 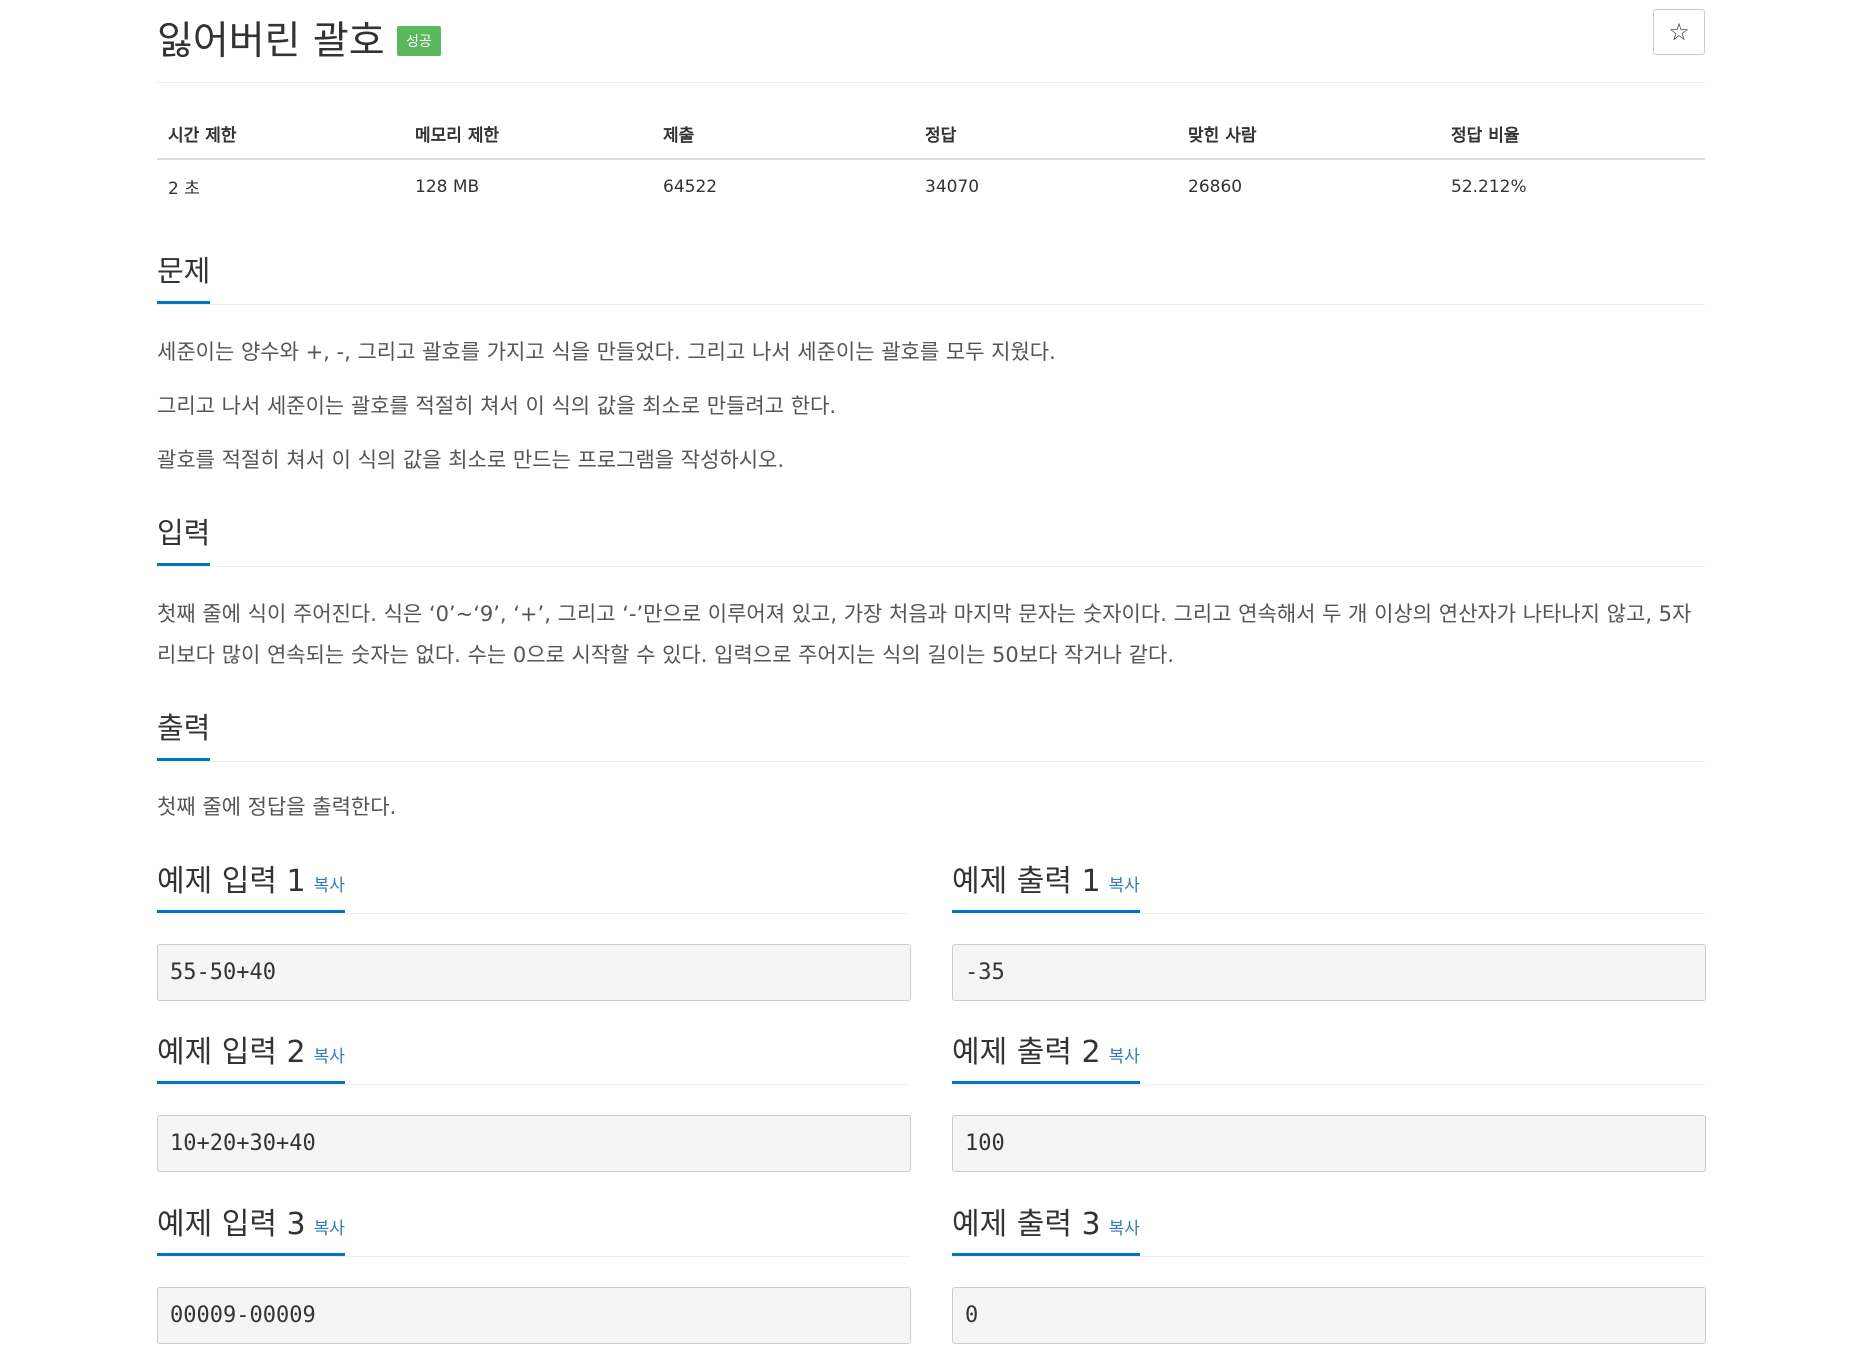 I want to click on submissions-value: 64522, so click(x=690, y=186).